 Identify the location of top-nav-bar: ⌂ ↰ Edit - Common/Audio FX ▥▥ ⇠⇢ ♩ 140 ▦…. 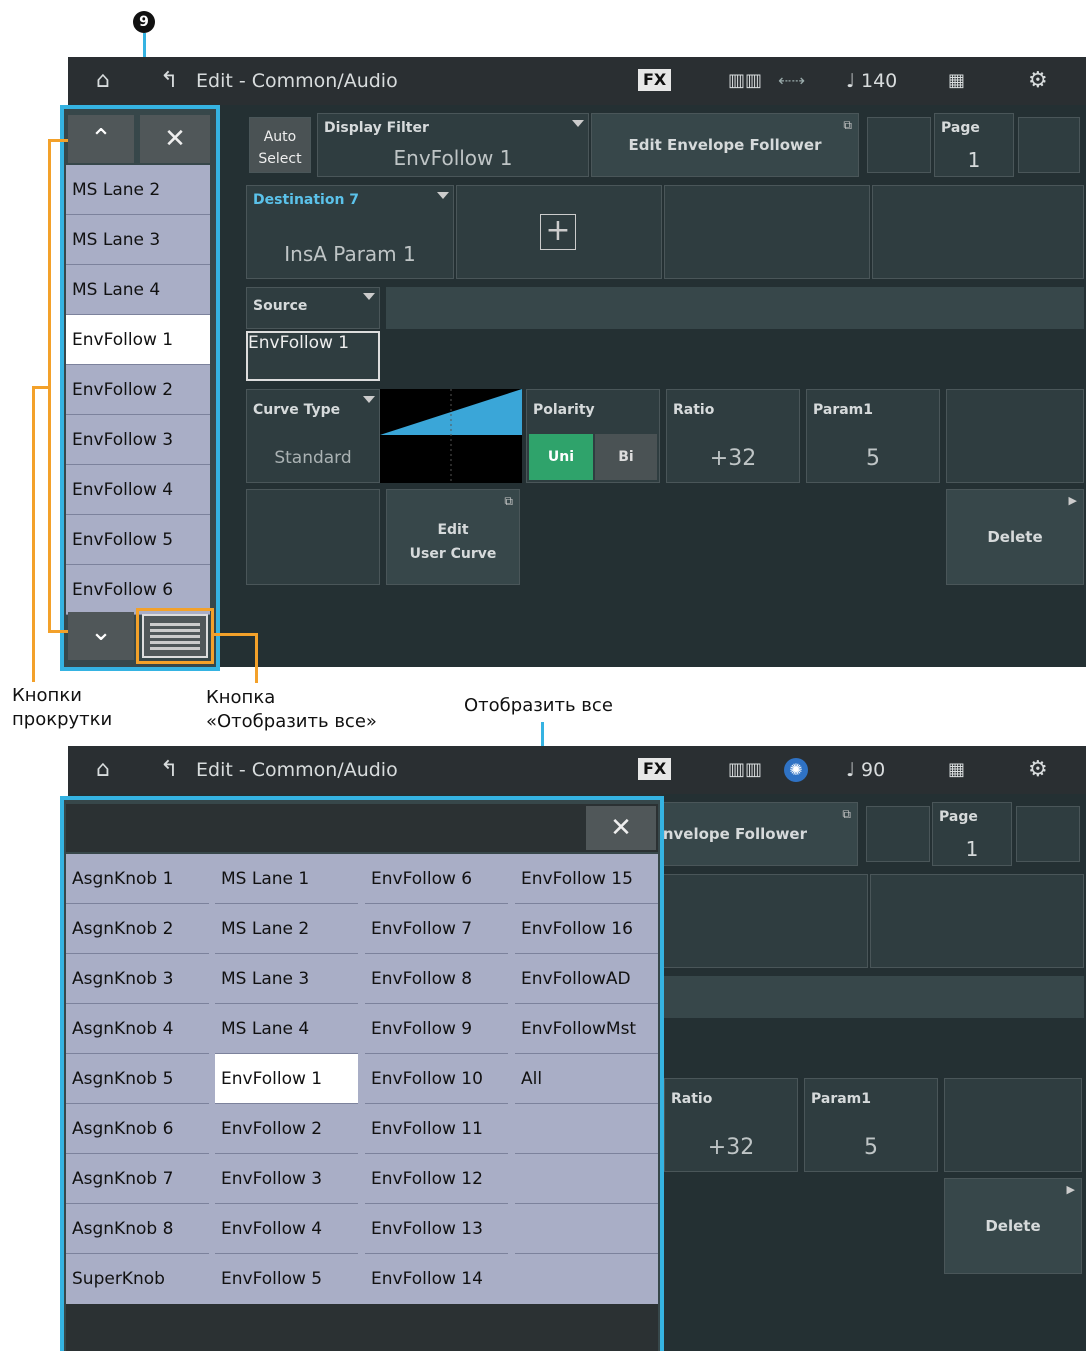
(577, 81).